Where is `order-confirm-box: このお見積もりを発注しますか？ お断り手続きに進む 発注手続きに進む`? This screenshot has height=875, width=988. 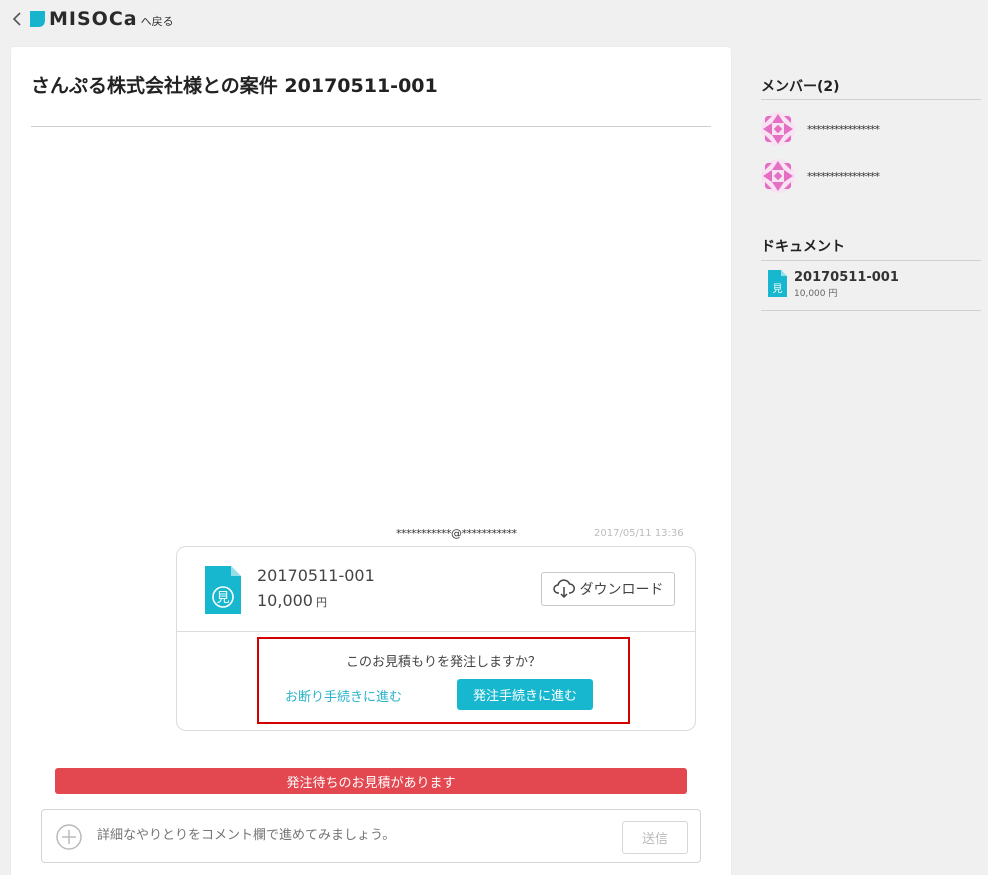
order-confirm-box: このお見積もりを発注しますか？ お断り手続きに進む 発注手続きに進む is located at coordinates (443, 680).